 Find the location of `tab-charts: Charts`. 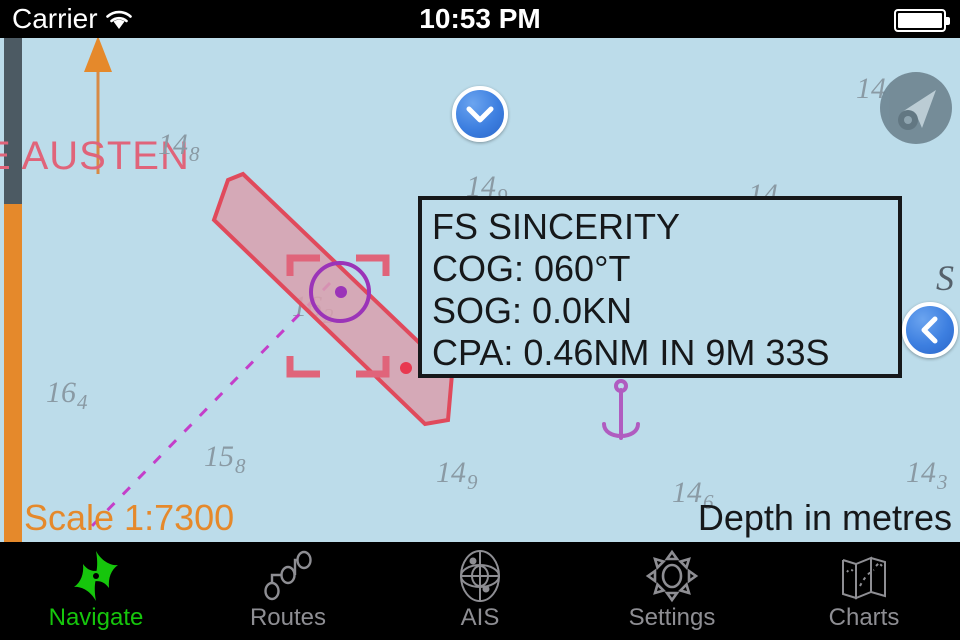

tab-charts: Charts is located at coordinates (864, 591).